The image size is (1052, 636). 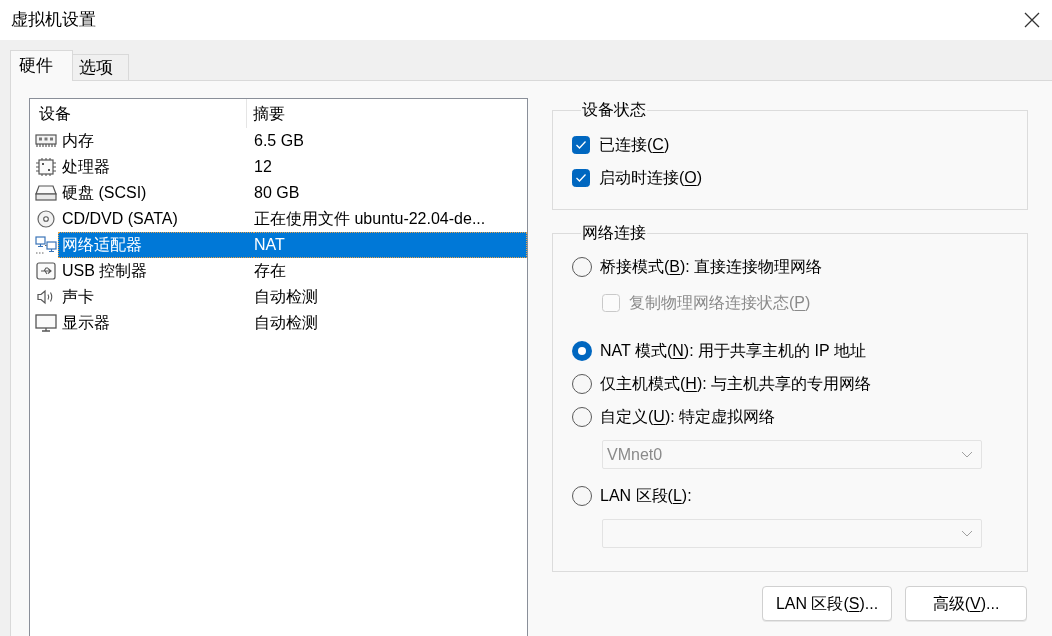 What do you see at coordinates (614, 233) in the screenshot?
I see `group-title: 网络连接` at bounding box center [614, 233].